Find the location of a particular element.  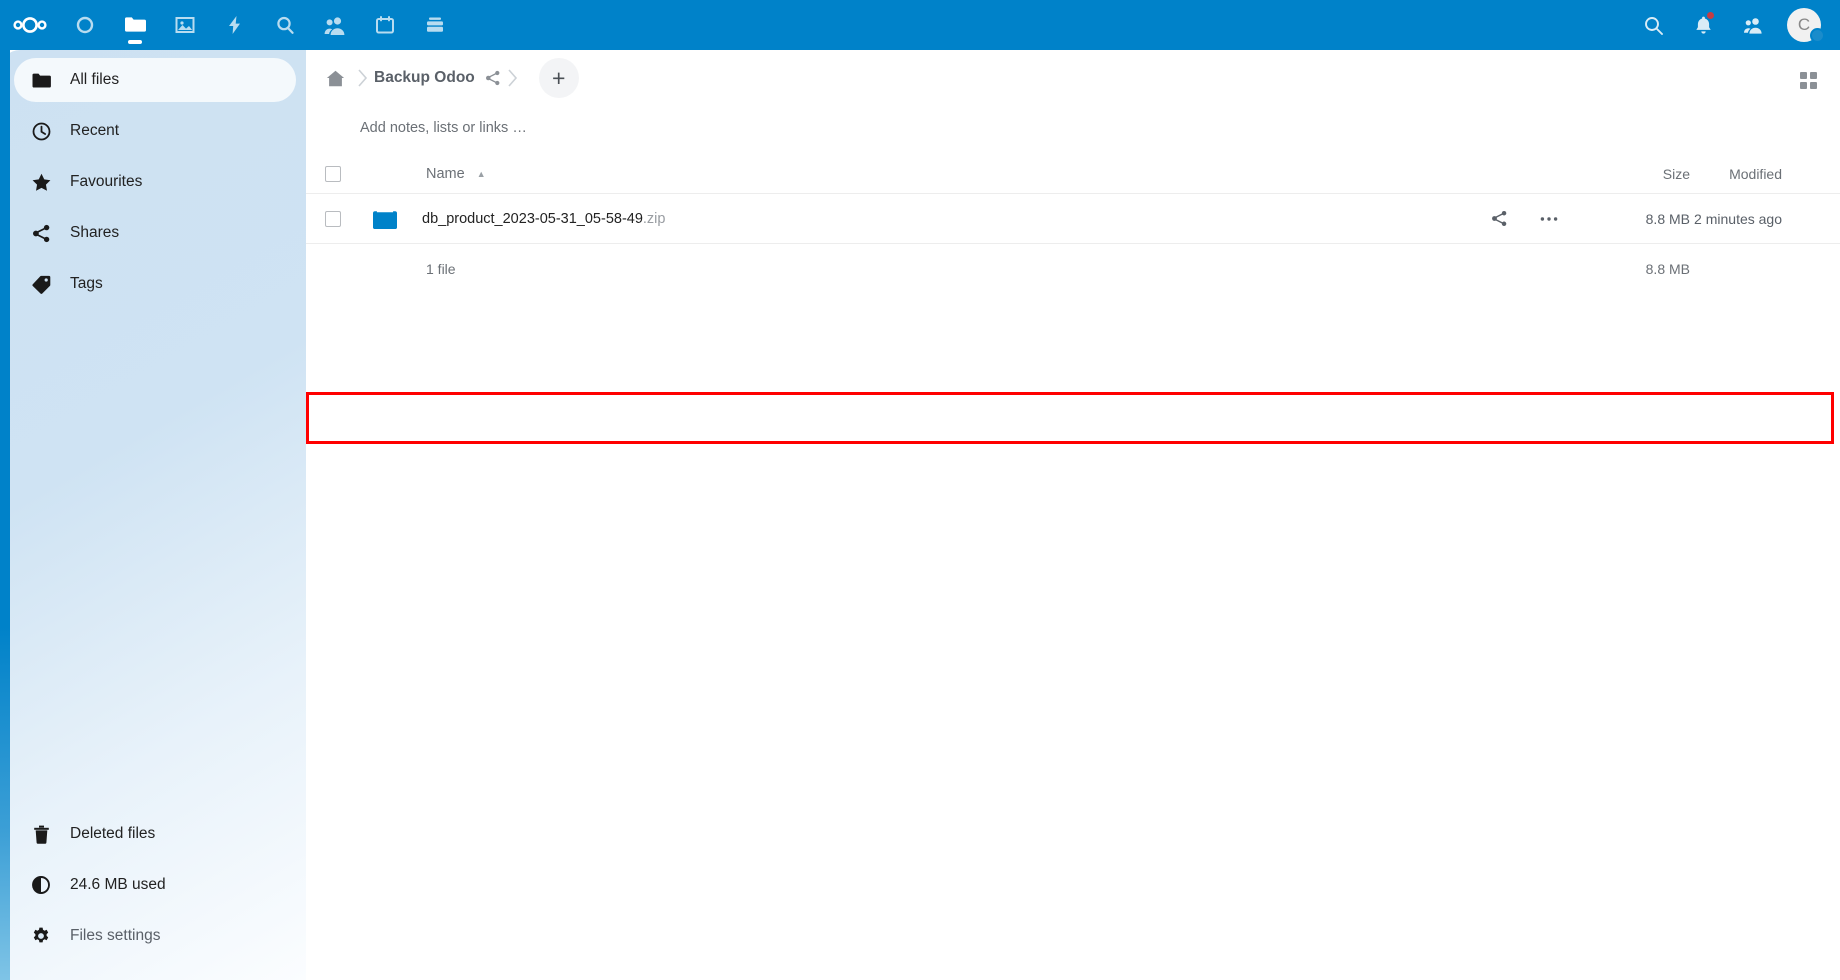

select-all-checkbox is located at coordinates (333, 173).